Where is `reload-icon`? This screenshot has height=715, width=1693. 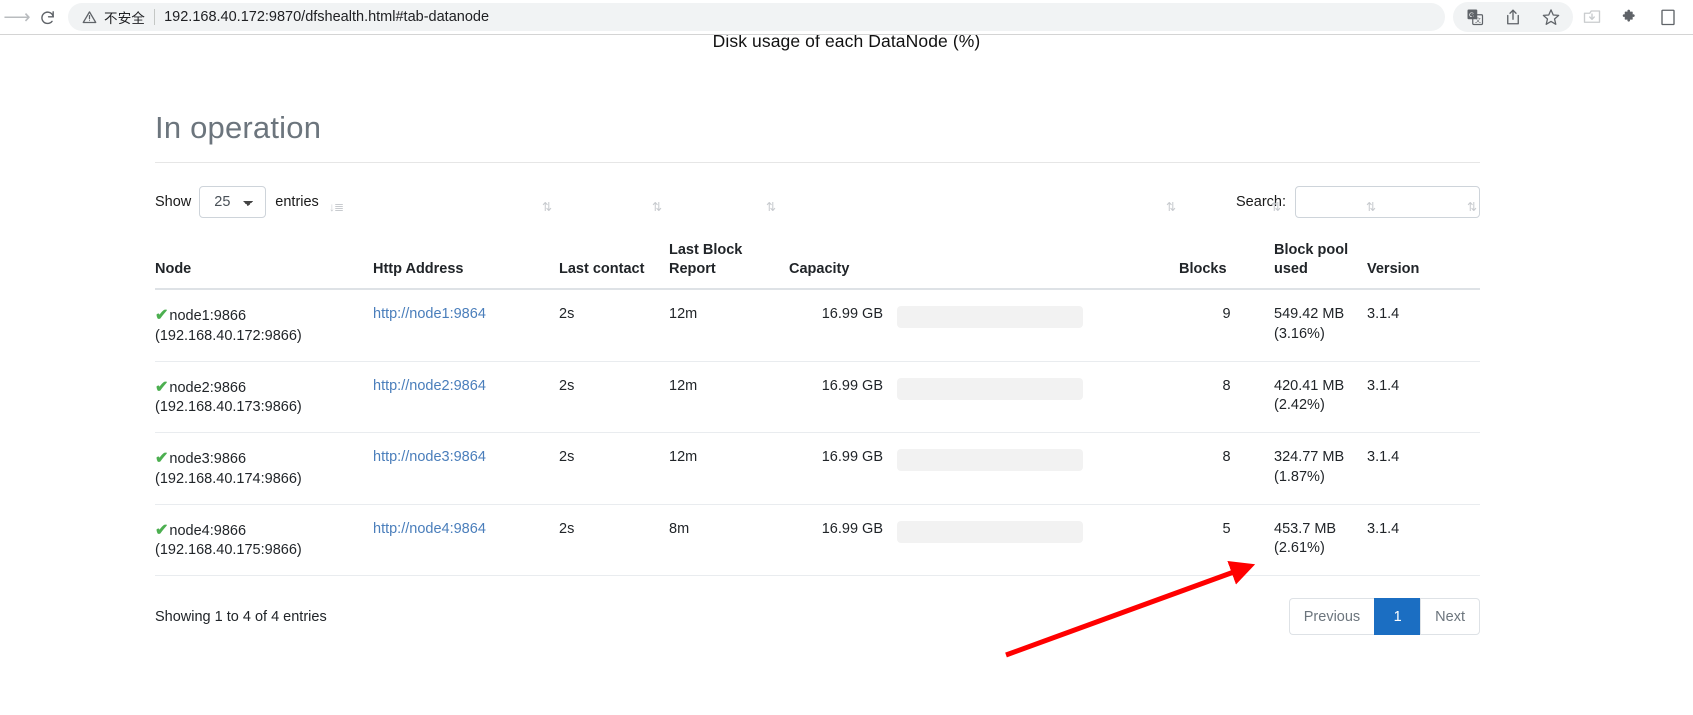
reload-icon is located at coordinates (47, 17).